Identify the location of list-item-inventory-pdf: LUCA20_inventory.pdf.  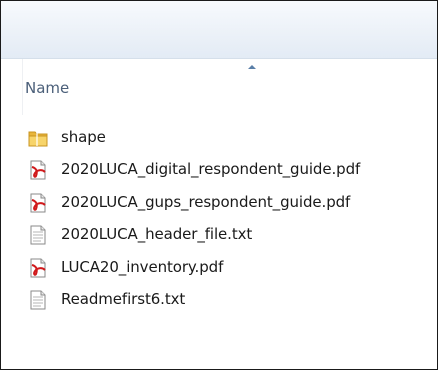
(219, 267).